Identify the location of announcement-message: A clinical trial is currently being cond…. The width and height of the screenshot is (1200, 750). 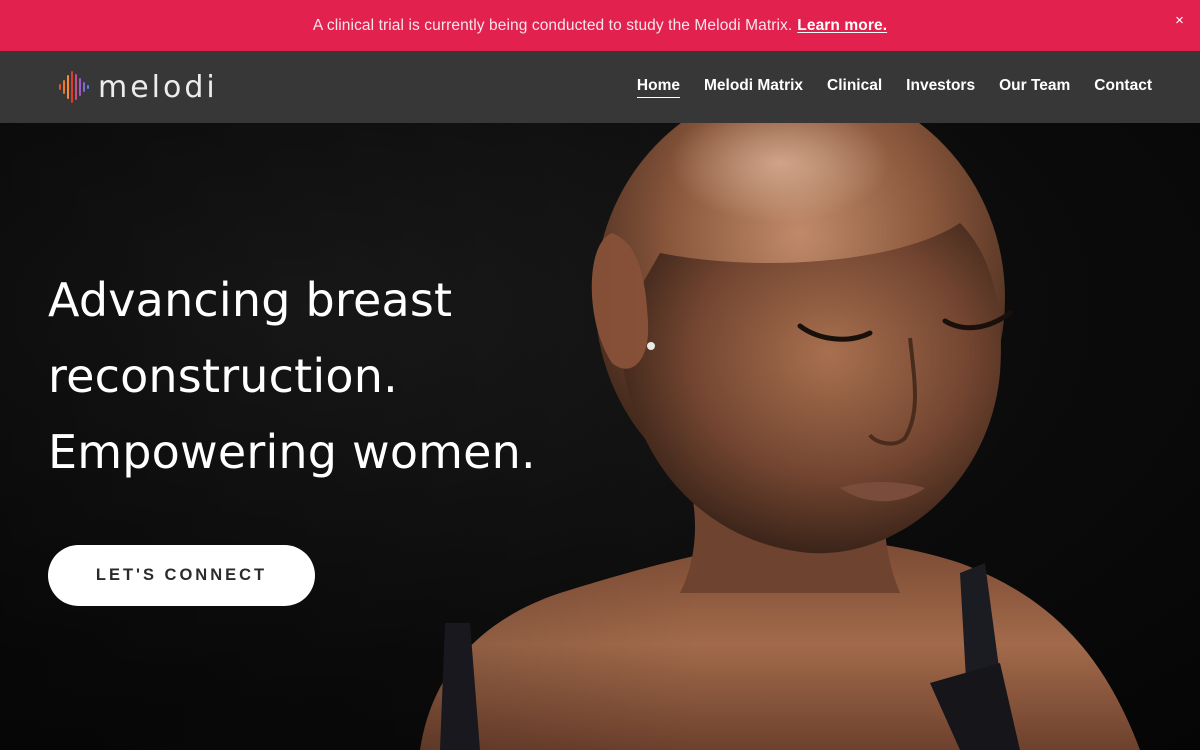
(552, 25).